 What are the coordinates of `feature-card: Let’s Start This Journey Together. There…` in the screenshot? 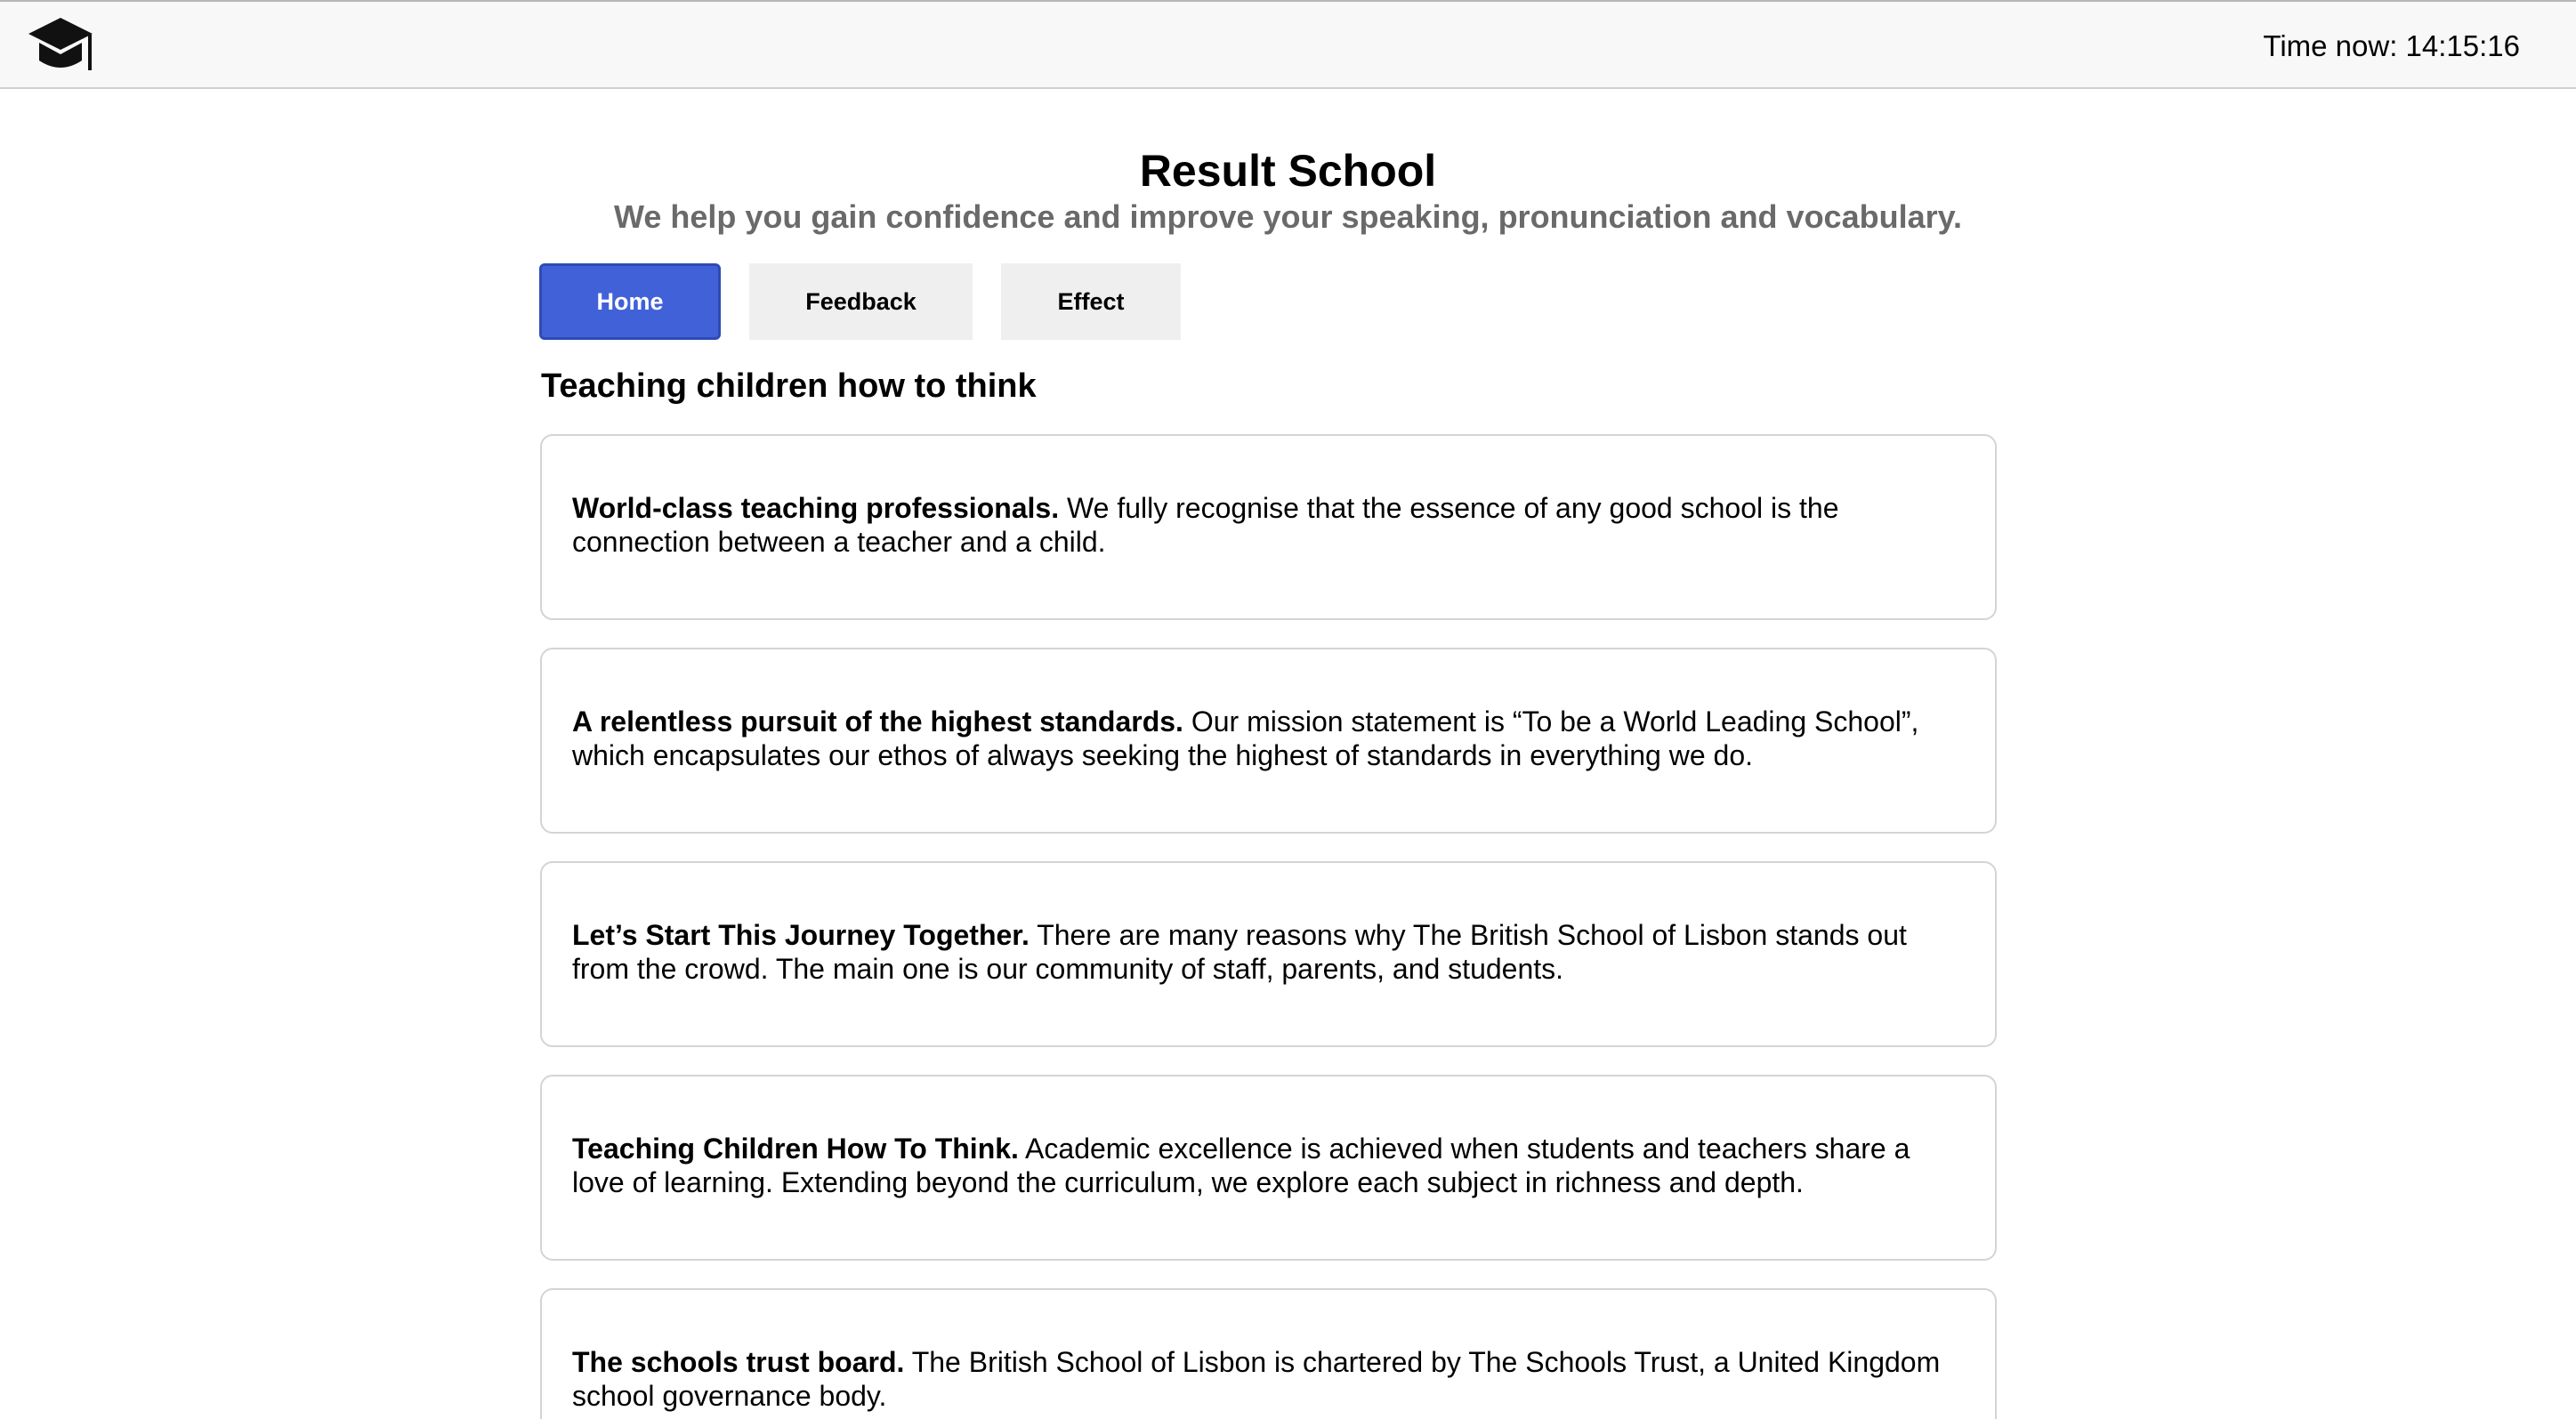 It's located at (1268, 954).